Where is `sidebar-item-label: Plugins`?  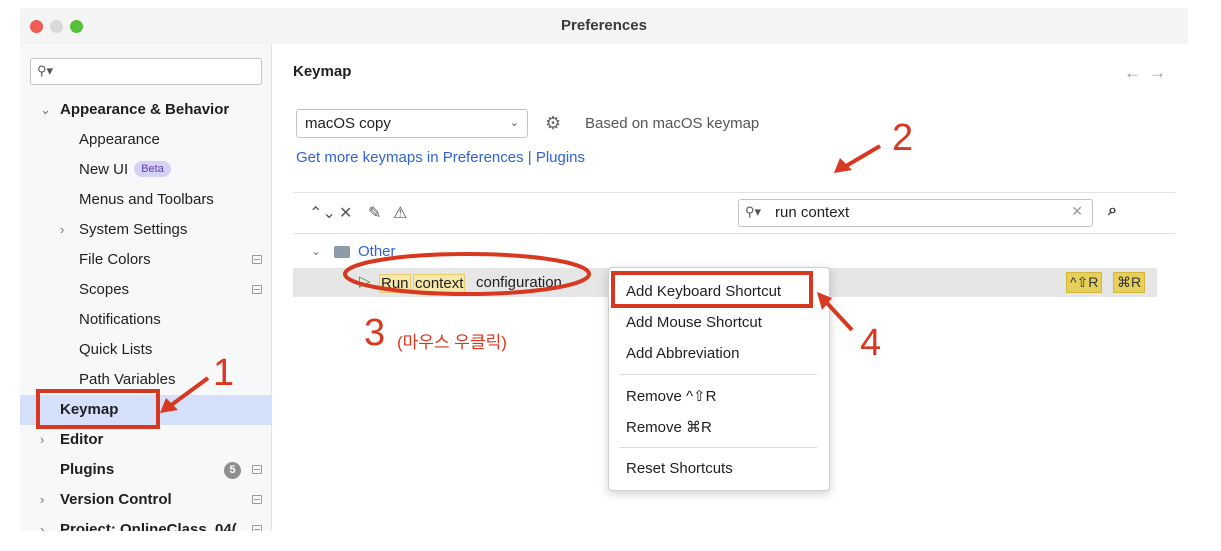
sidebar-item-label: Plugins is located at coordinates (87, 469).